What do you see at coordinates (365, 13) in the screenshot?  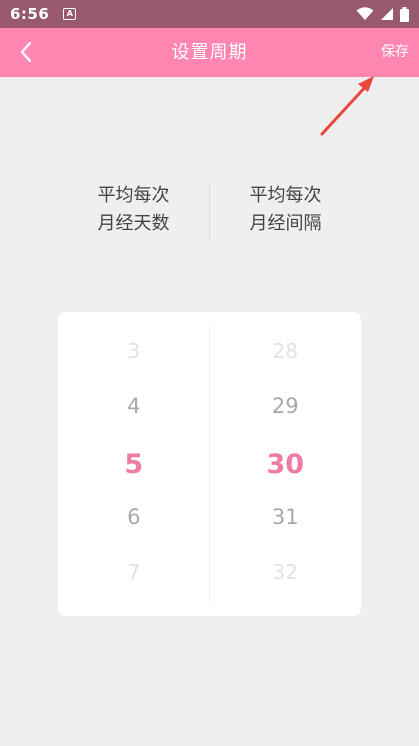 I see `wifi-icon` at bounding box center [365, 13].